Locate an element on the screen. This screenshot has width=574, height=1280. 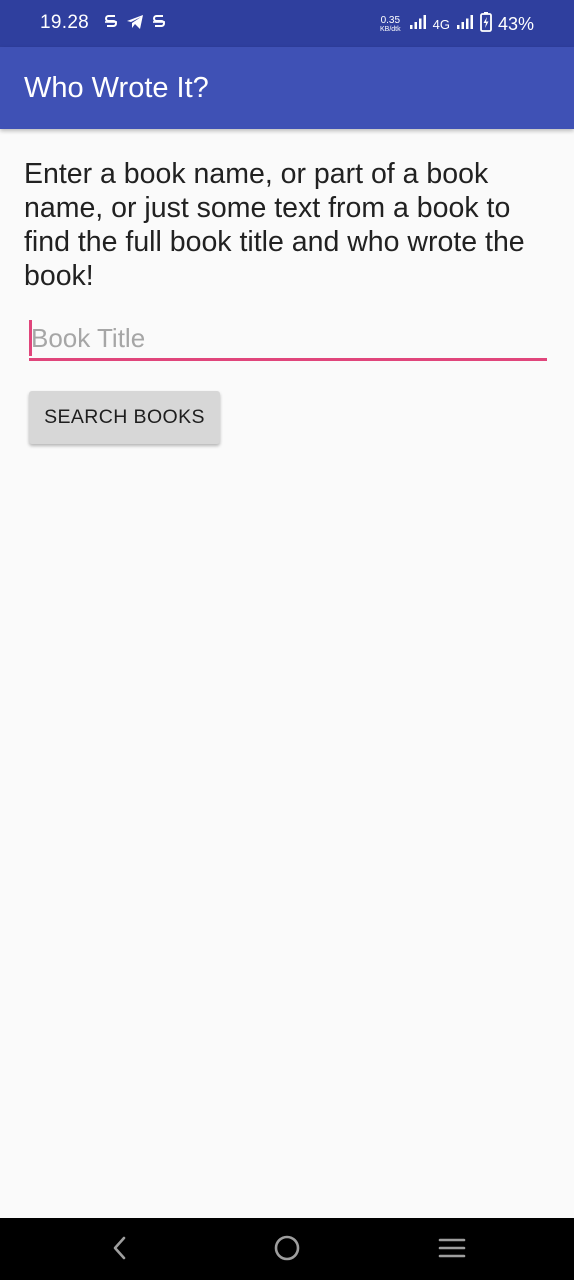
status-bar: 19.28 0.35 KB/dtk 4G 43% is located at coordinates (287, 23).